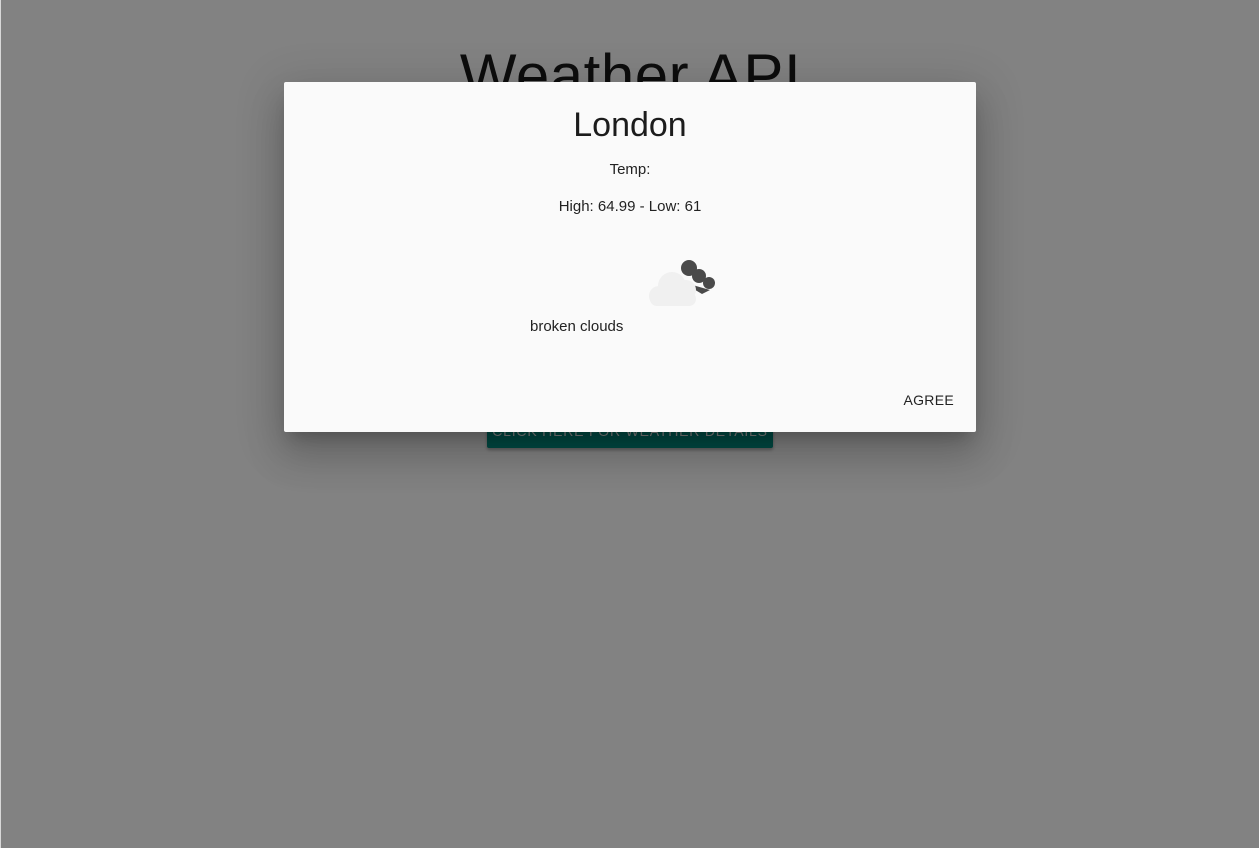 This screenshot has height=848, width=1259. Describe the element at coordinates (630, 125) in the screenshot. I see `city-name: London` at that location.